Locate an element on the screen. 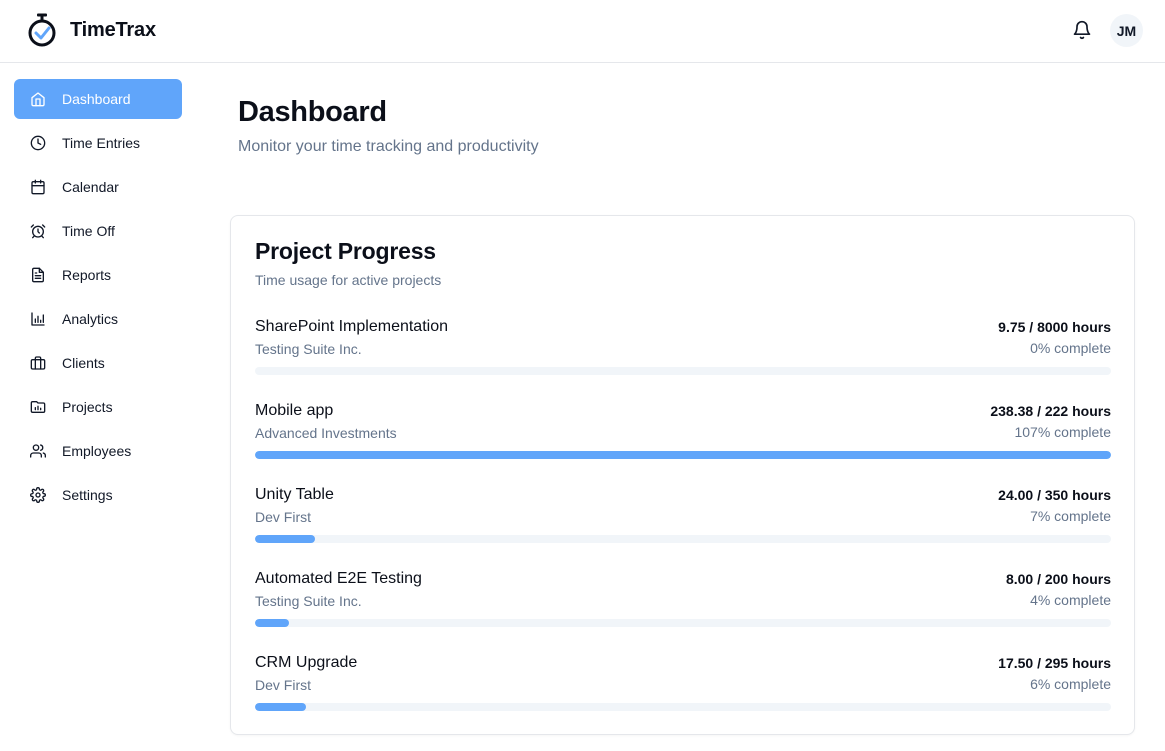 The image size is (1165, 751). sidebar-item-reports: Reports is located at coordinates (98, 275).